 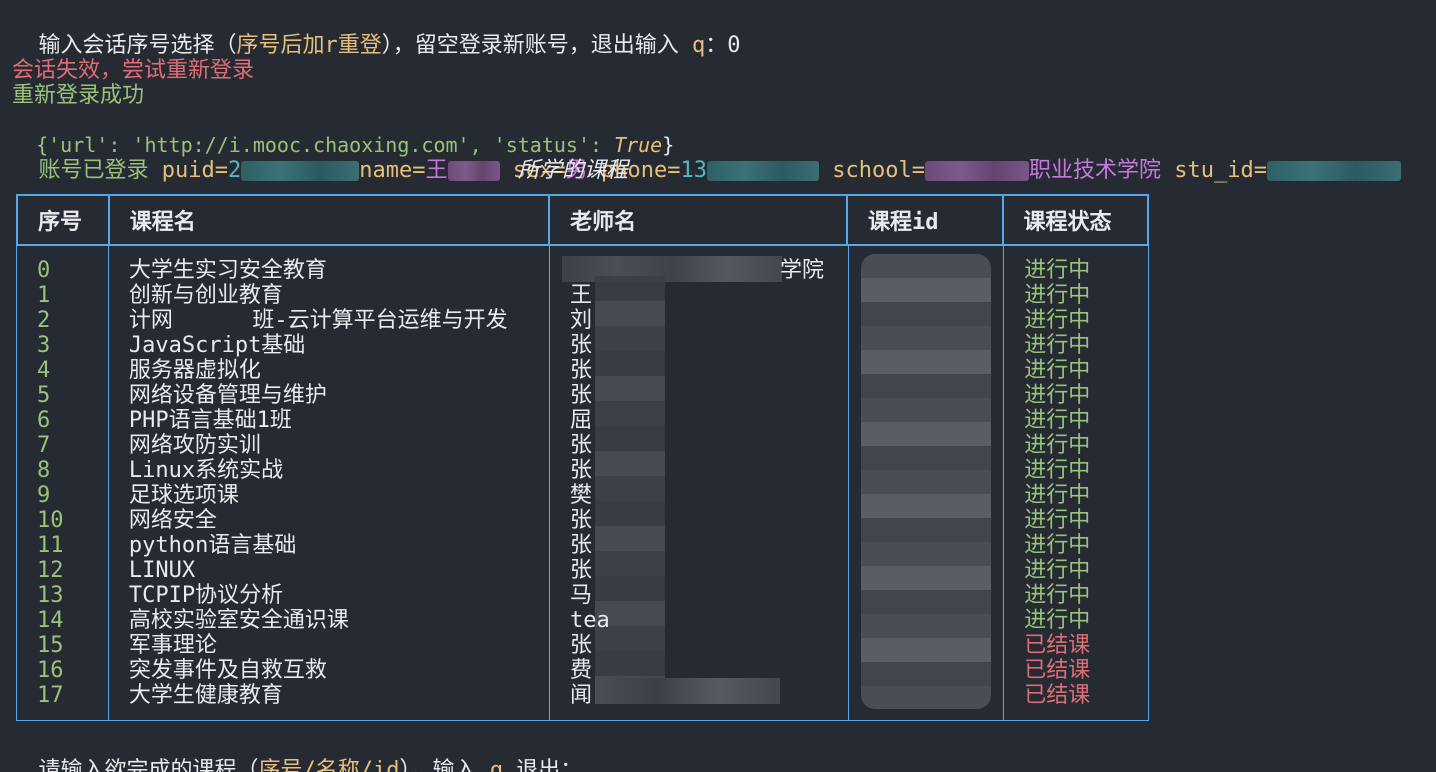 What do you see at coordinates (64, 220) in the screenshot?
I see `header-index: 序号` at bounding box center [64, 220].